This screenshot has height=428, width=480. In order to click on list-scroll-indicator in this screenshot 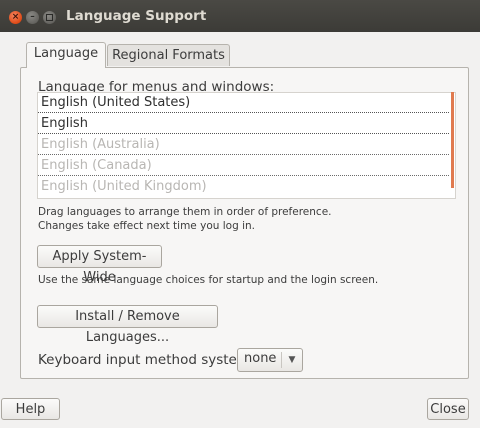, I will do `click(452, 140)`.